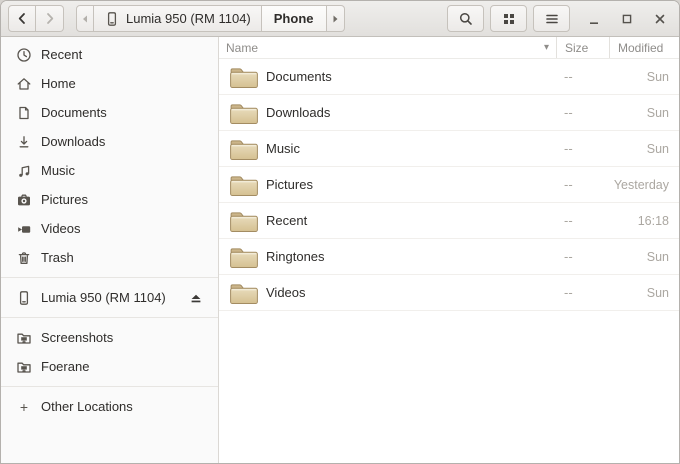  I want to click on close-button, so click(660, 19).